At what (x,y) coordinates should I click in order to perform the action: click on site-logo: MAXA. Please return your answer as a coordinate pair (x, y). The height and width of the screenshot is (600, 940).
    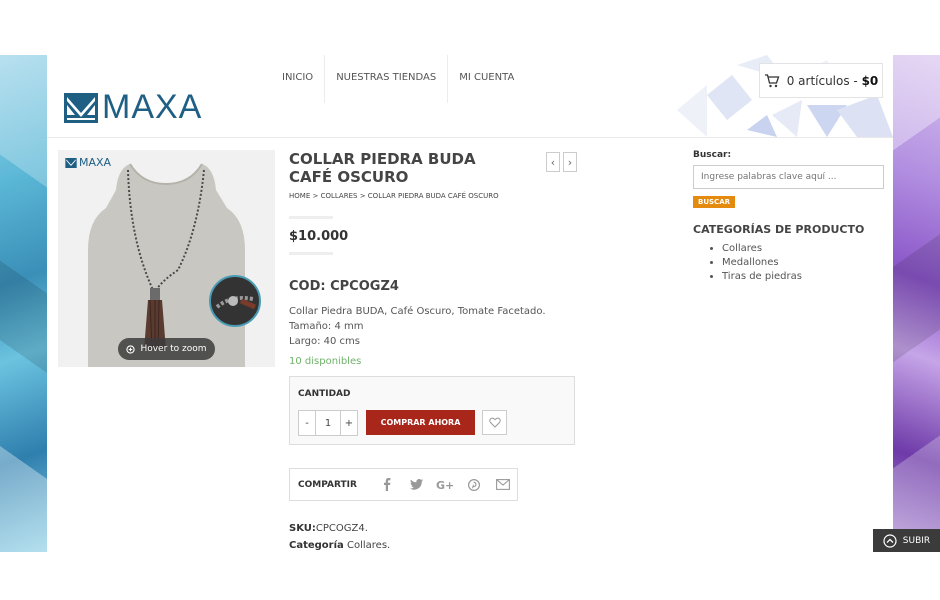
    Looking at the image, I should click on (133, 107).